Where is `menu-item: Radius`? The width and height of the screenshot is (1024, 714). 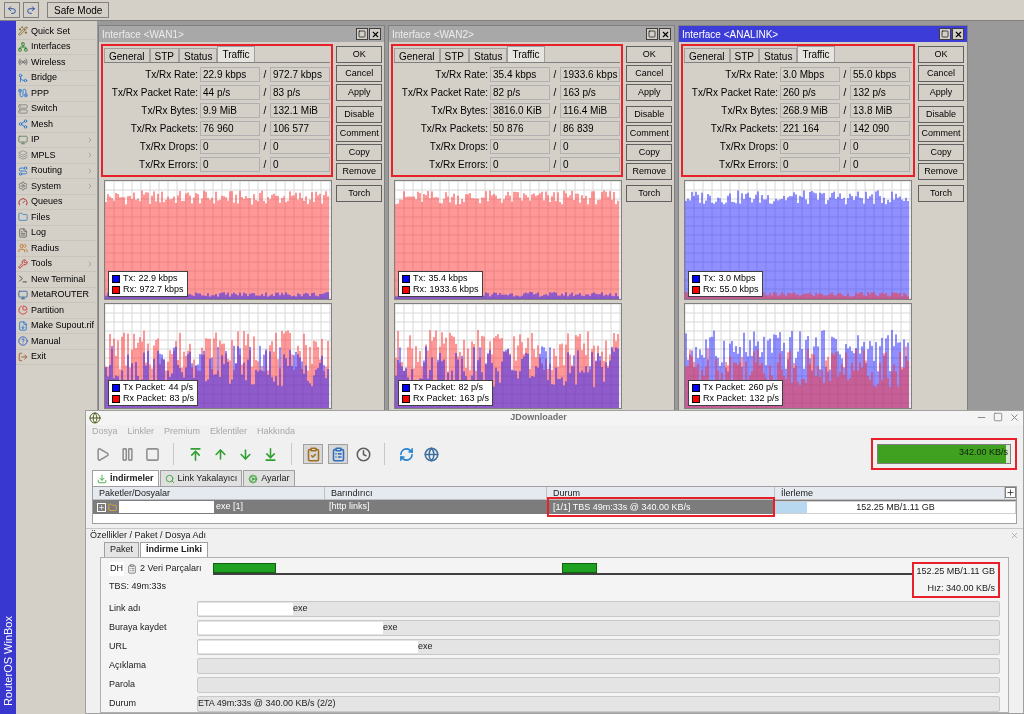
menu-item: Radius is located at coordinates (56, 249).